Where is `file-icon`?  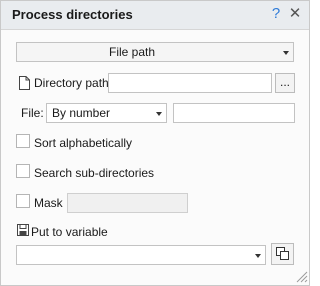 file-icon is located at coordinates (24, 83).